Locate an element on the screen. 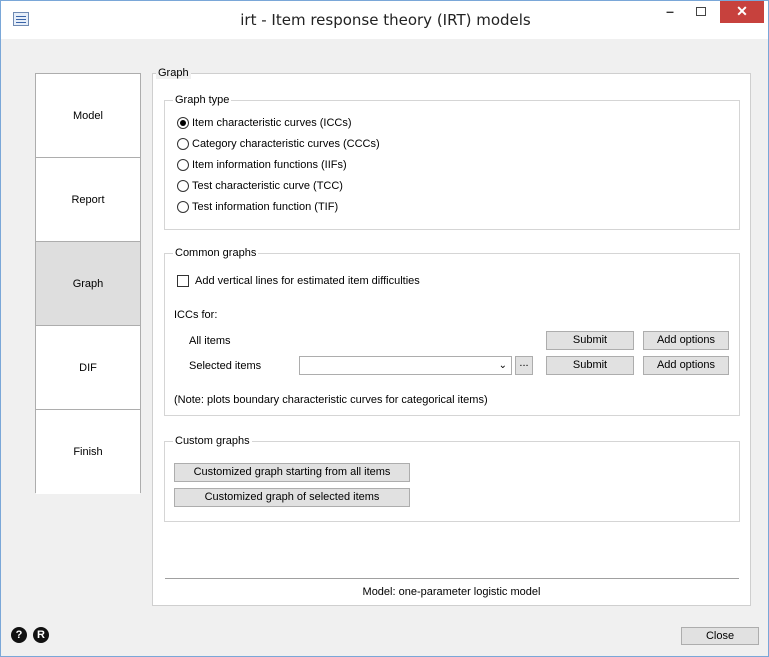 This screenshot has height=657, width=769. tab-dif: DIF is located at coordinates (88, 368).